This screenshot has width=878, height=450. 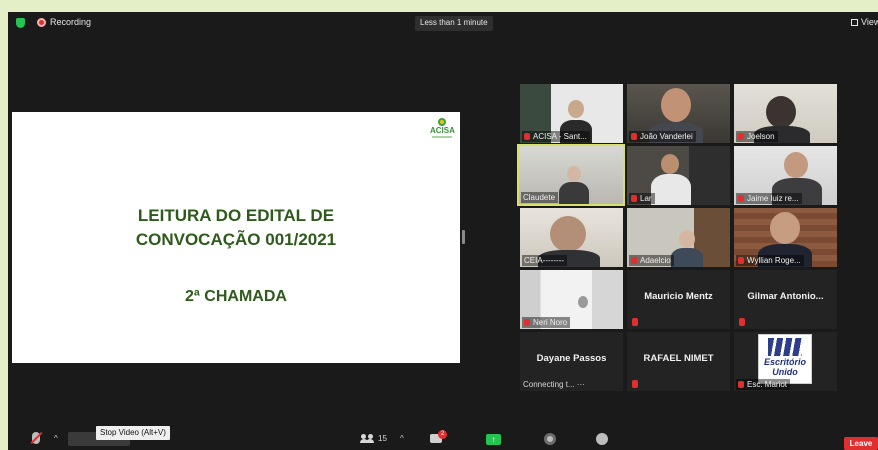 What do you see at coordinates (571, 299) in the screenshot?
I see `video-tile-neri: Neri Noro` at bounding box center [571, 299].